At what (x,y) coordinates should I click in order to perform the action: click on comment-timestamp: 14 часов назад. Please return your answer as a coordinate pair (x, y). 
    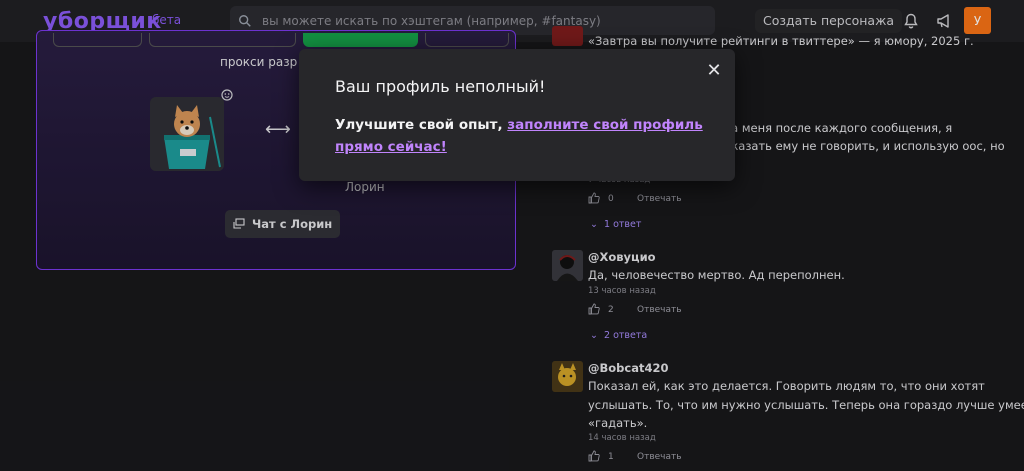
    Looking at the image, I should click on (622, 438).